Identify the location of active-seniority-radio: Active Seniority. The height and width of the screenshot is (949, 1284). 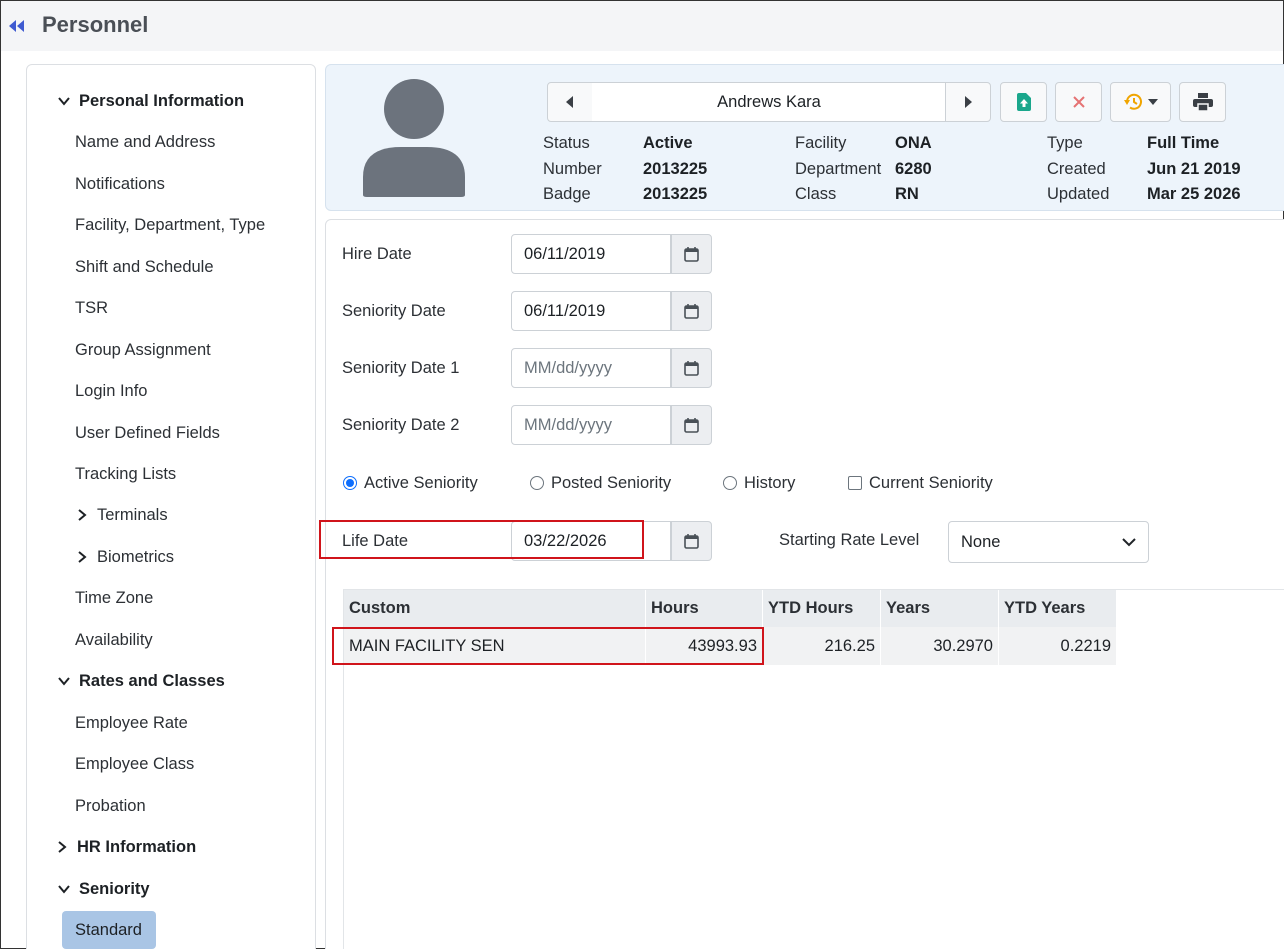
(410, 483).